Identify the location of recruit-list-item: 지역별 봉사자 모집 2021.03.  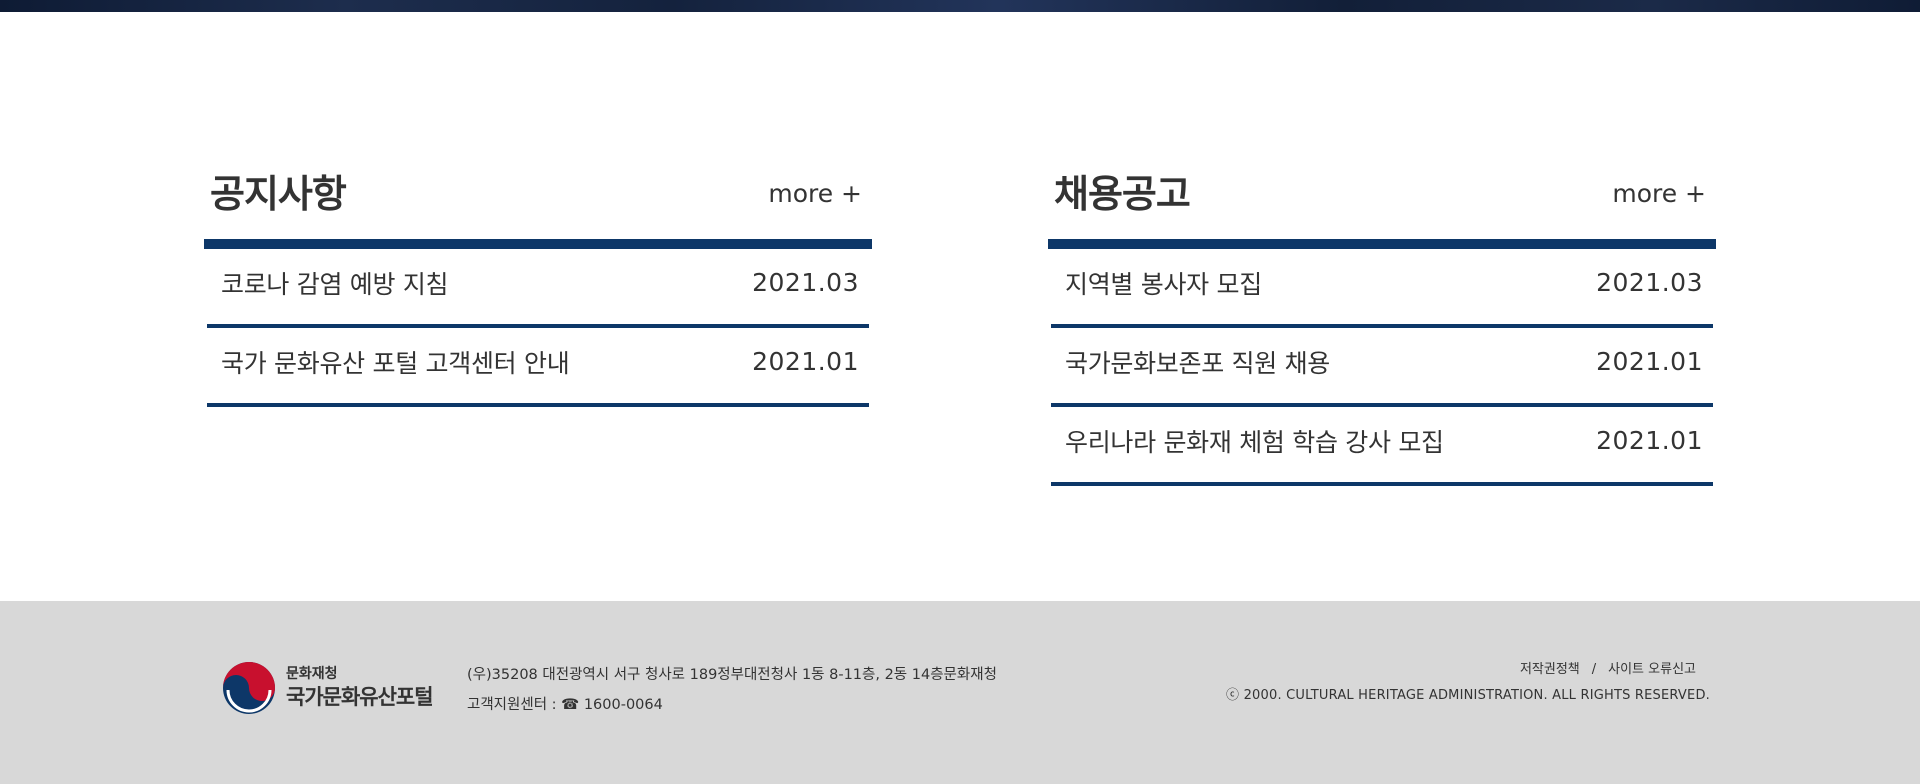
(1382, 288).